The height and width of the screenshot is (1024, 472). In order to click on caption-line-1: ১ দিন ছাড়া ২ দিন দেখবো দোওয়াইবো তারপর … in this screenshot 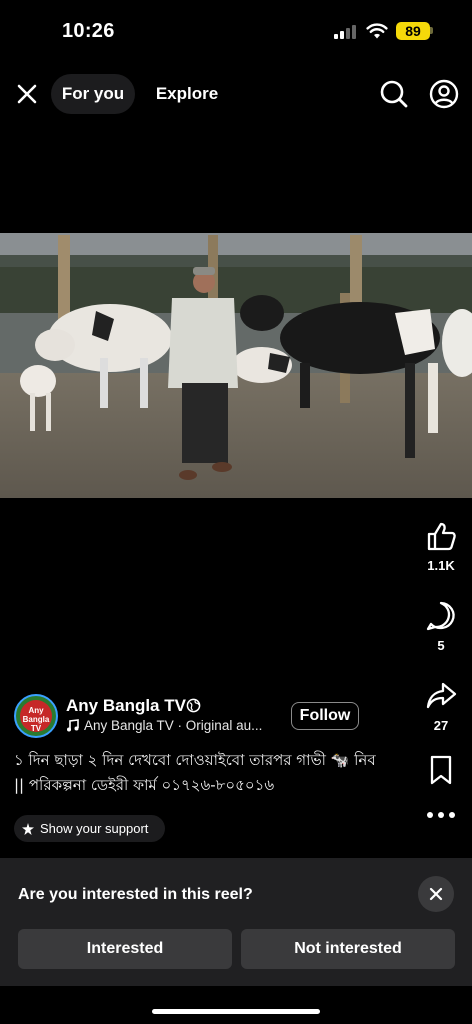, I will do `click(195, 760)`.